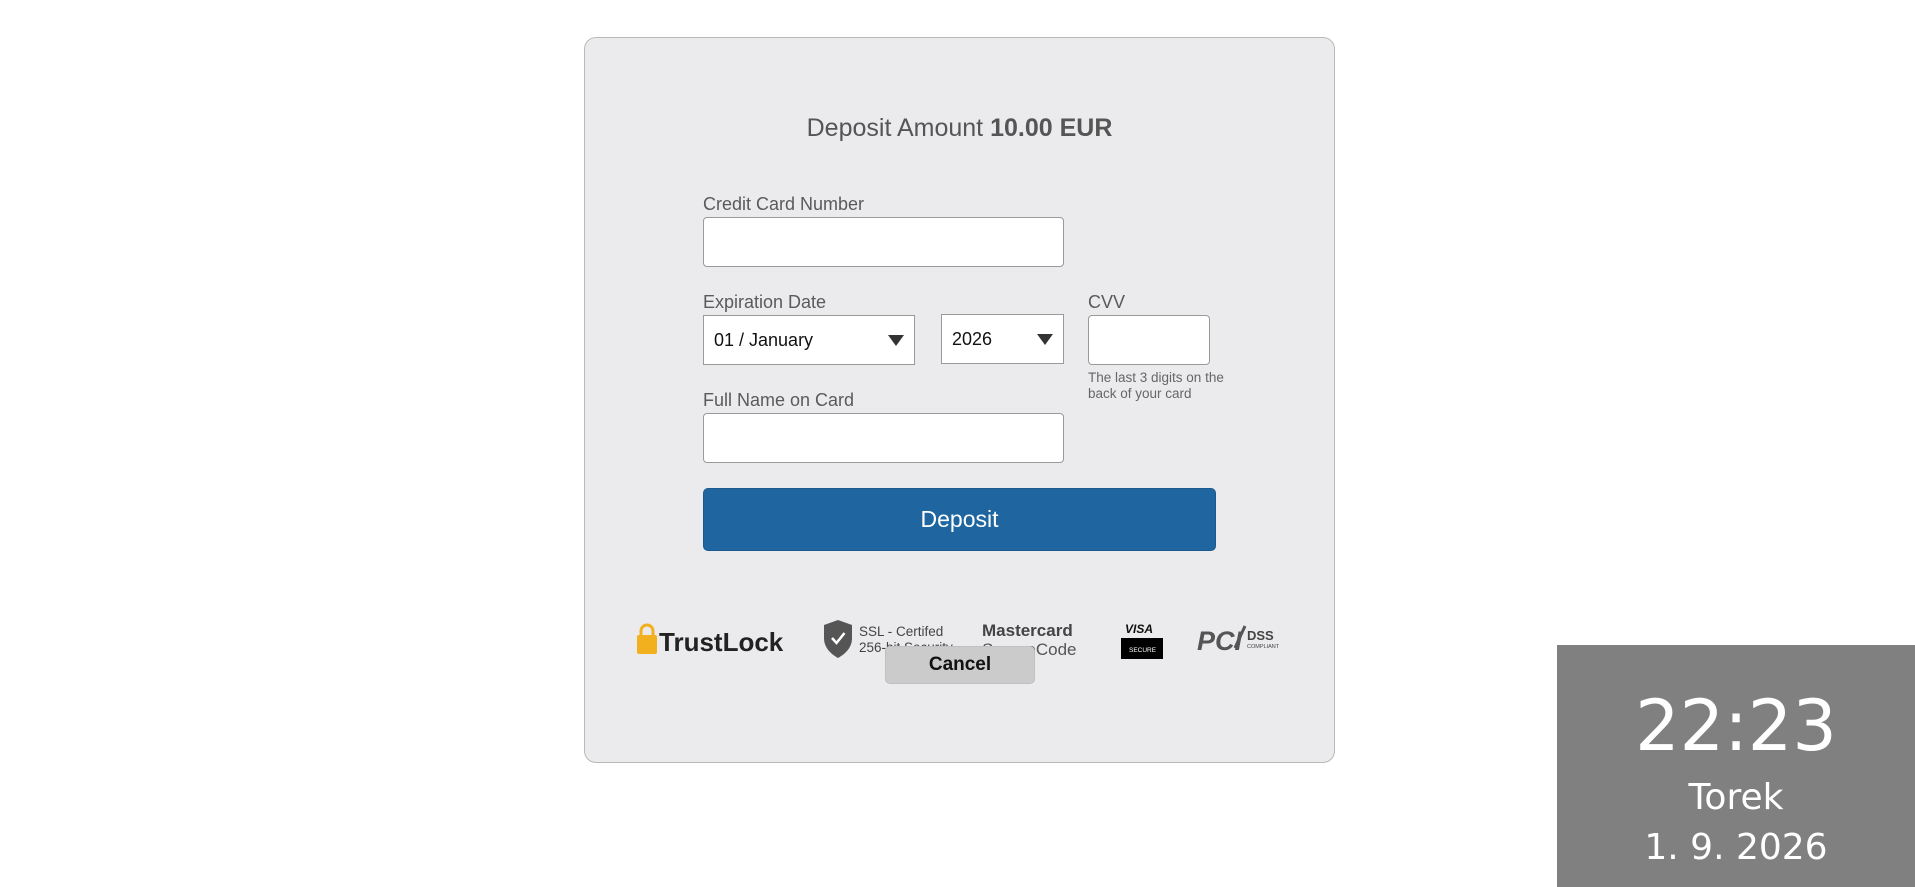 The height and width of the screenshot is (887, 1915). What do you see at coordinates (784, 204) in the screenshot?
I see `card-number-label: Credit Card Number` at bounding box center [784, 204].